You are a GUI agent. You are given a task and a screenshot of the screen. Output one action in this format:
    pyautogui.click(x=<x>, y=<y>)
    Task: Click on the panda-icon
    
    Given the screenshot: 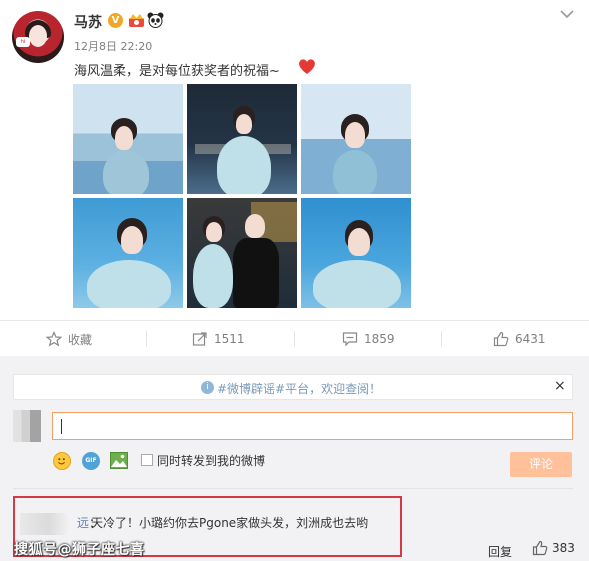 What is the action you would take?
    pyautogui.click(x=155, y=20)
    